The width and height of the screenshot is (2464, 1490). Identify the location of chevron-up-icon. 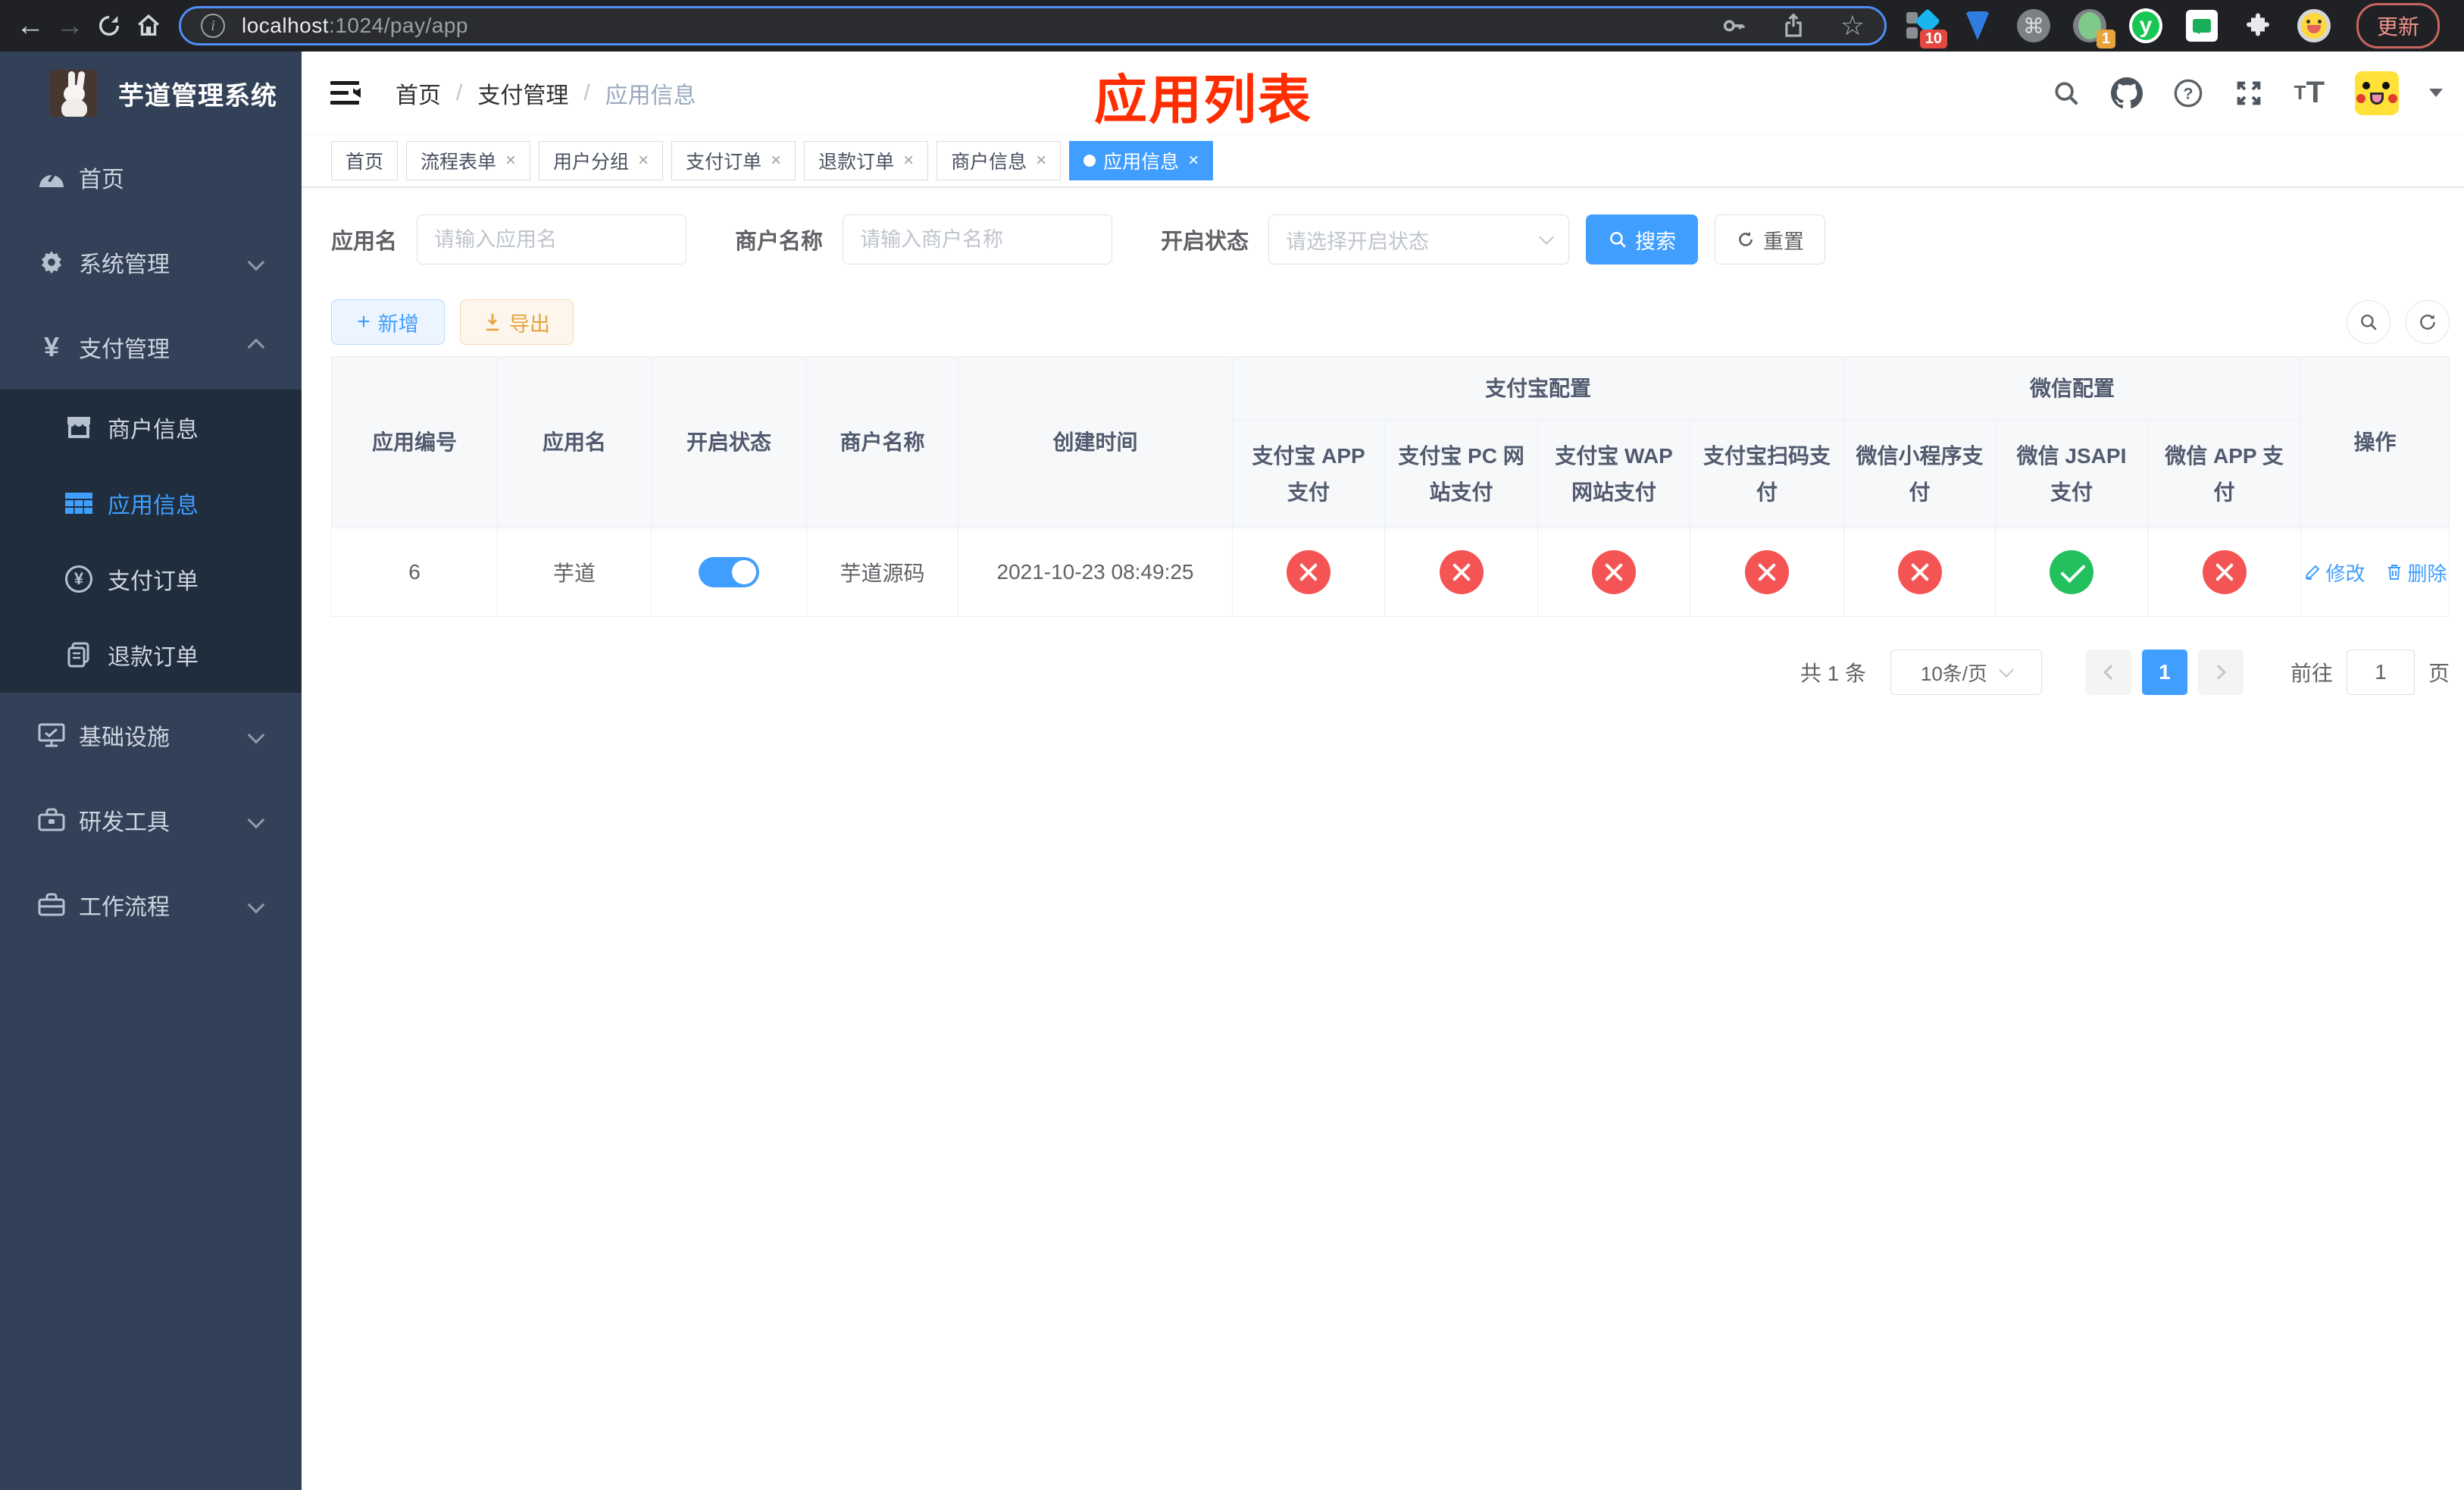
(256, 347).